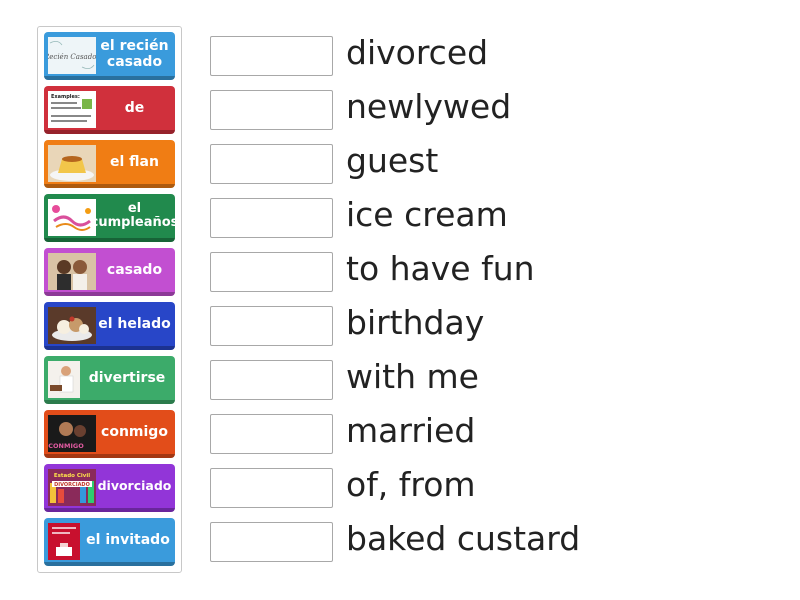 Image resolution: width=800 pixels, height=600 pixels. I want to click on tile-label: divorciado, so click(134, 485).